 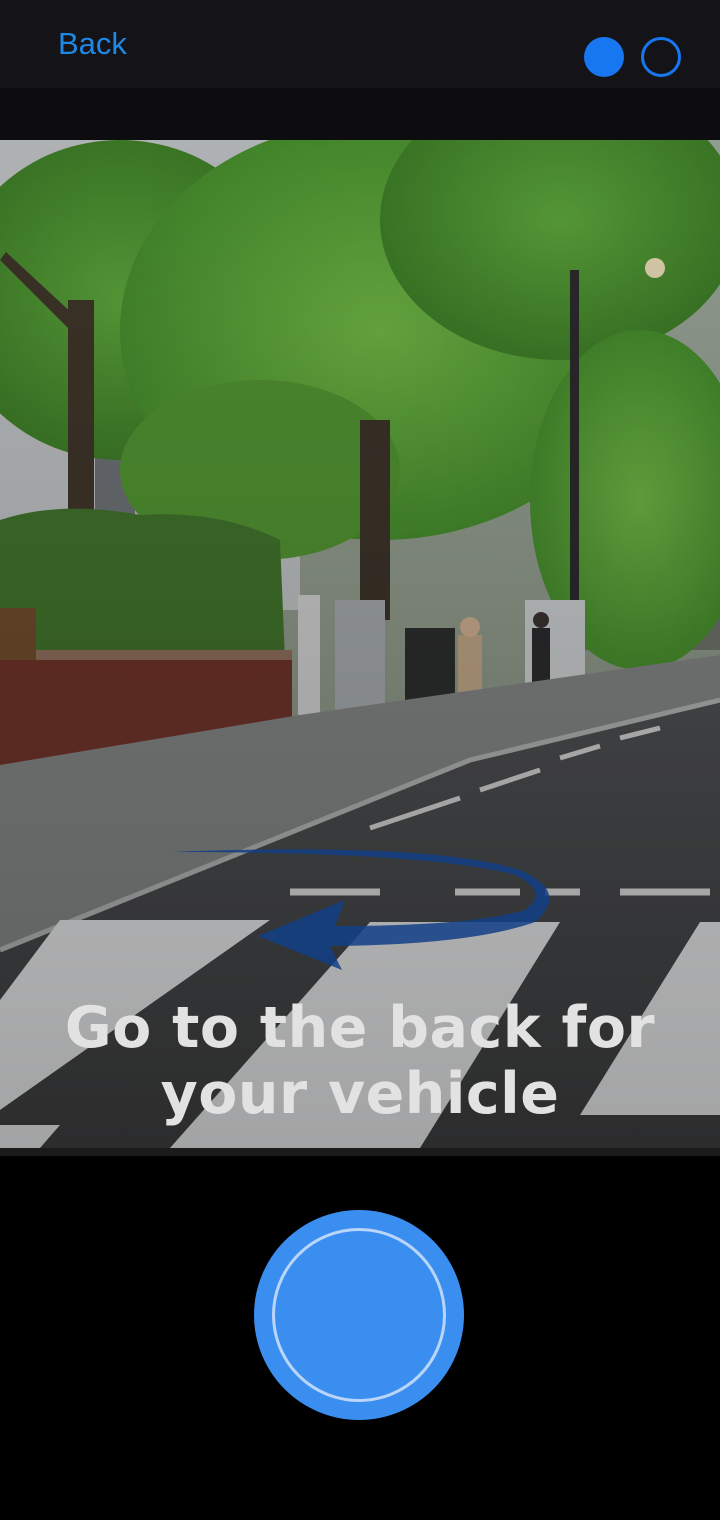 I want to click on step-indicator-active, so click(x=604, y=57).